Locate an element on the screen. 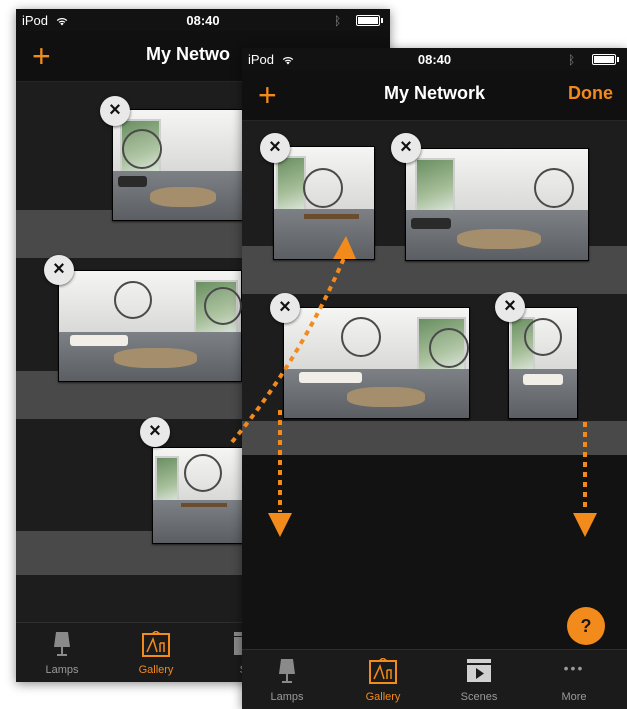 This screenshot has height=709, width=627. drag-path-up is located at coordinates (288, 350).